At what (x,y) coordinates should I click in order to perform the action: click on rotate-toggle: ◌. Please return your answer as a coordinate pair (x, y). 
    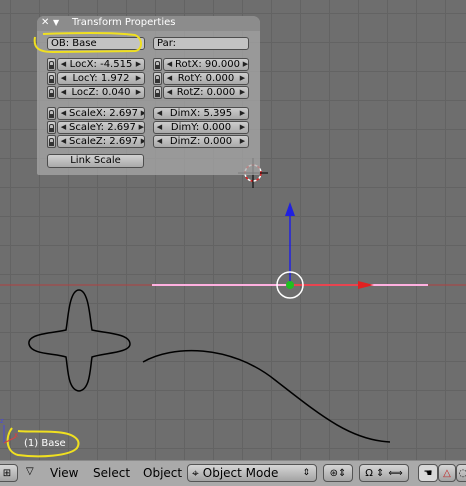
    Looking at the image, I should click on (461, 473).